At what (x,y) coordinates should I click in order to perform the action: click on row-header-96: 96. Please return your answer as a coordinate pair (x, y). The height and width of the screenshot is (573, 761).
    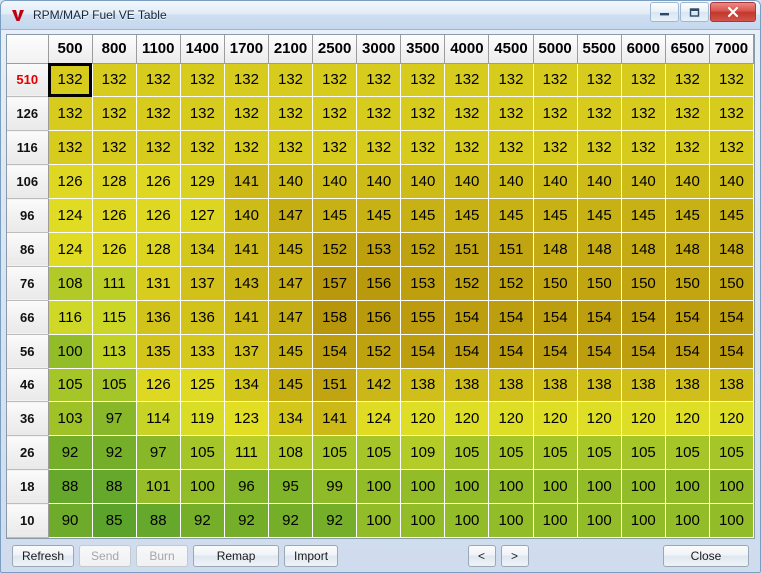
    Looking at the image, I should click on (28, 215).